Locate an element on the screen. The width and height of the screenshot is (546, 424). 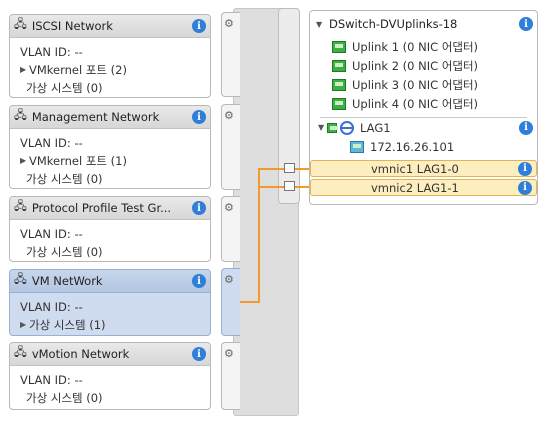
vmnic-label: vmnic1 LAG1-0 is located at coordinates (415, 168).